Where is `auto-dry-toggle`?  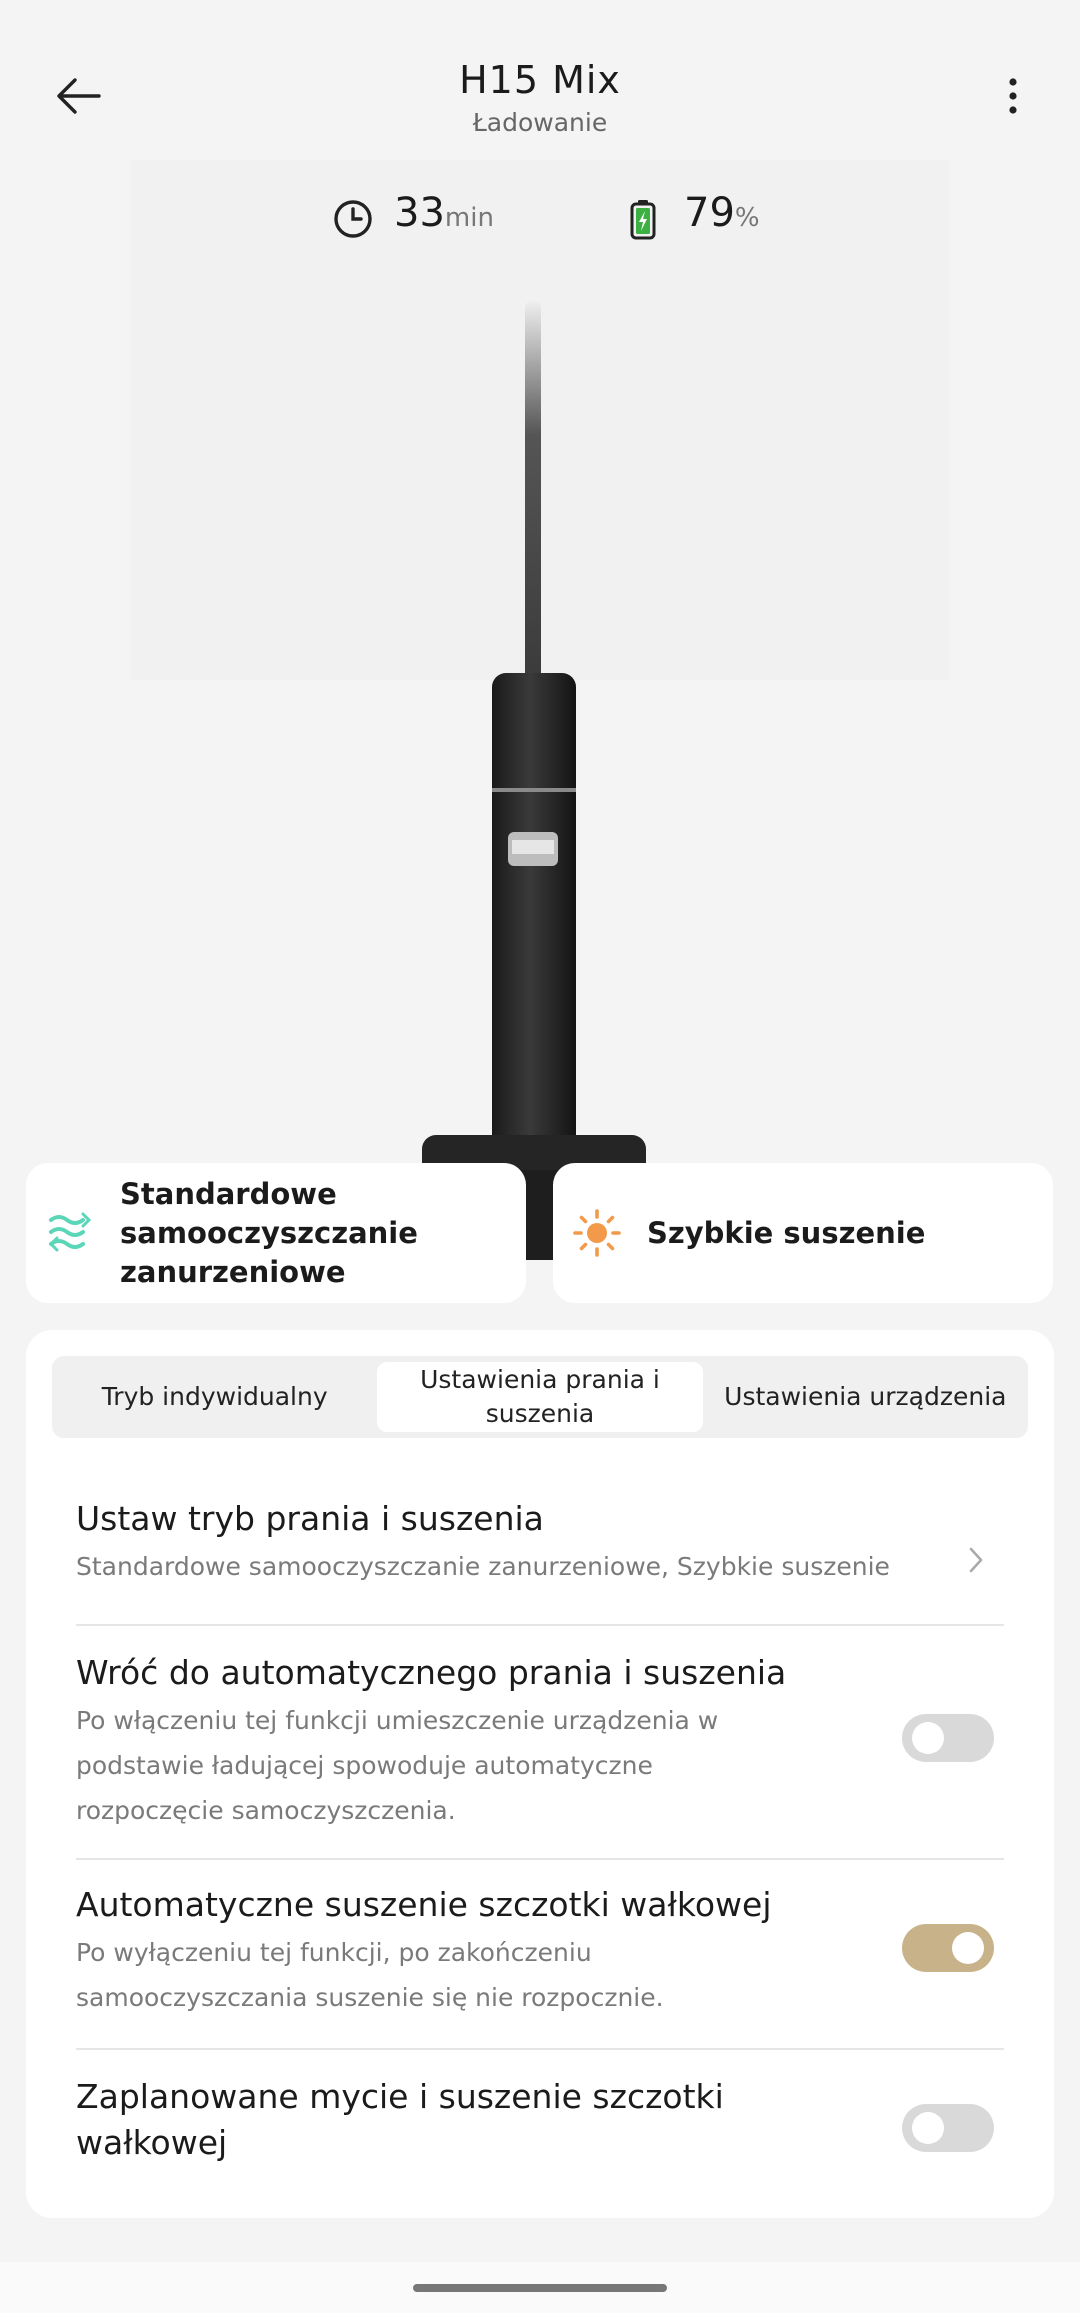
auto-dry-toggle is located at coordinates (948, 1948).